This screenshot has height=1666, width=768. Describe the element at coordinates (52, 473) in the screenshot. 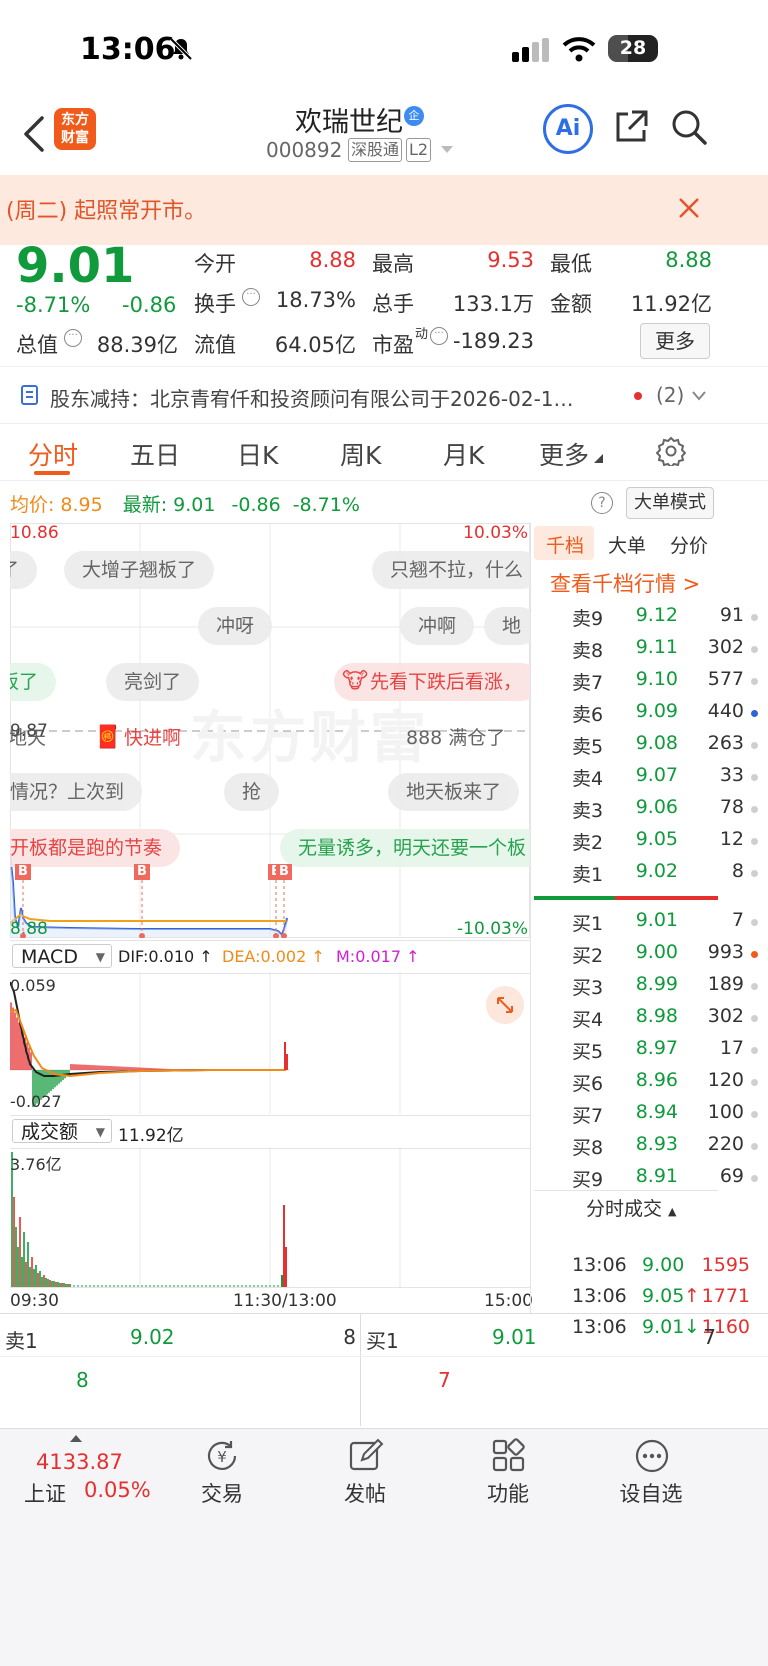

I see `tab-indicator` at that location.